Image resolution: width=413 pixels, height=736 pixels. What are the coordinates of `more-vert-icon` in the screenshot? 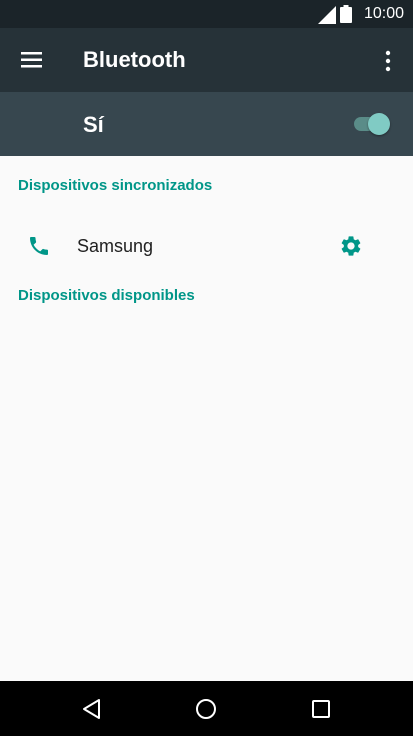 It's located at (388, 61).